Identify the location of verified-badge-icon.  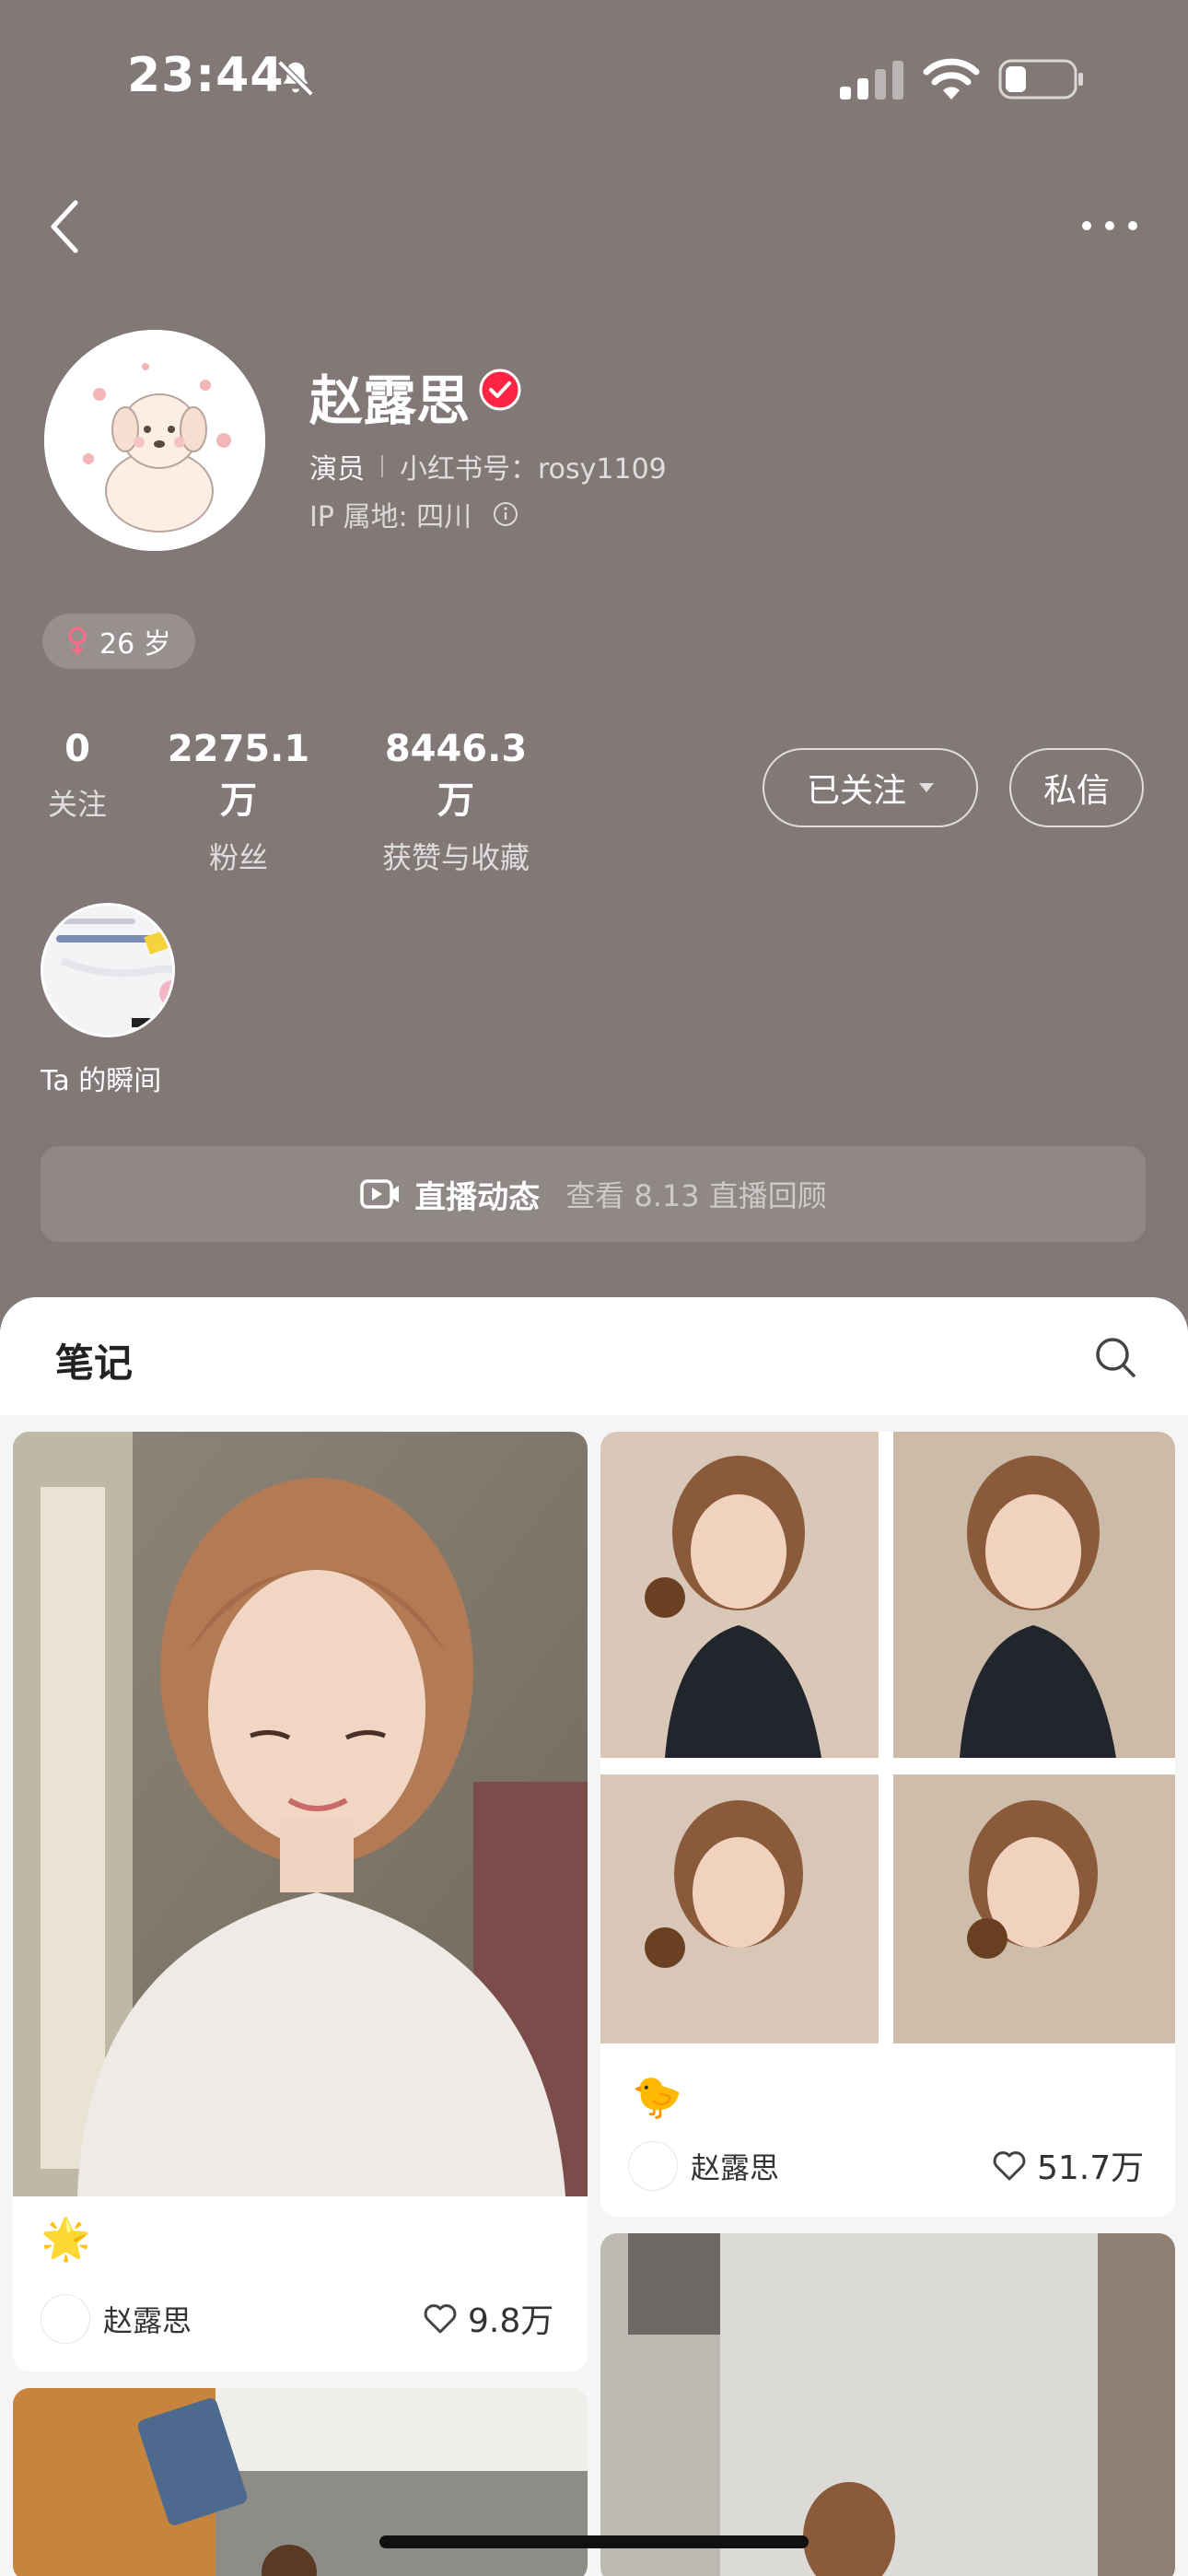
(500, 390).